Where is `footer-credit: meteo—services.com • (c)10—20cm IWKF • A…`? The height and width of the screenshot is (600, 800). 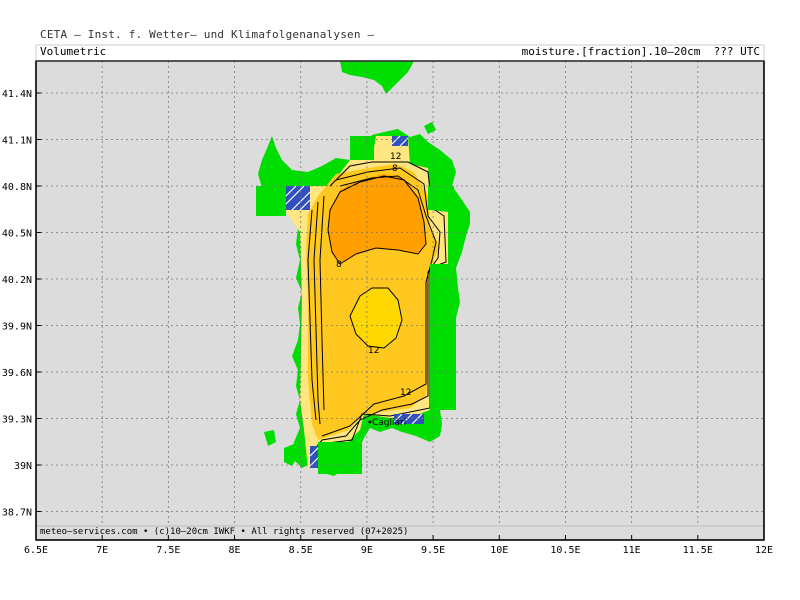 footer-credit: meteo—services.com • (c)10—20cm IWKF • A… is located at coordinates (224, 532).